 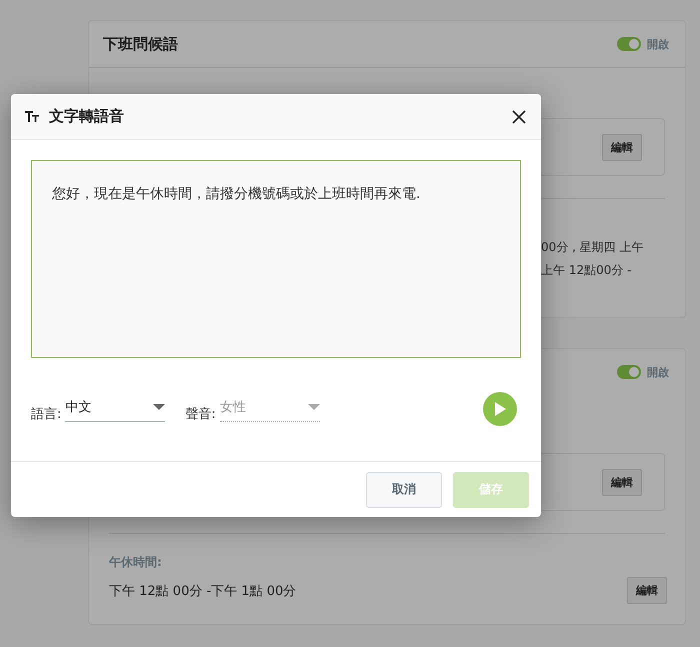 What do you see at coordinates (46, 414) in the screenshot?
I see `field-label: 語言:` at bounding box center [46, 414].